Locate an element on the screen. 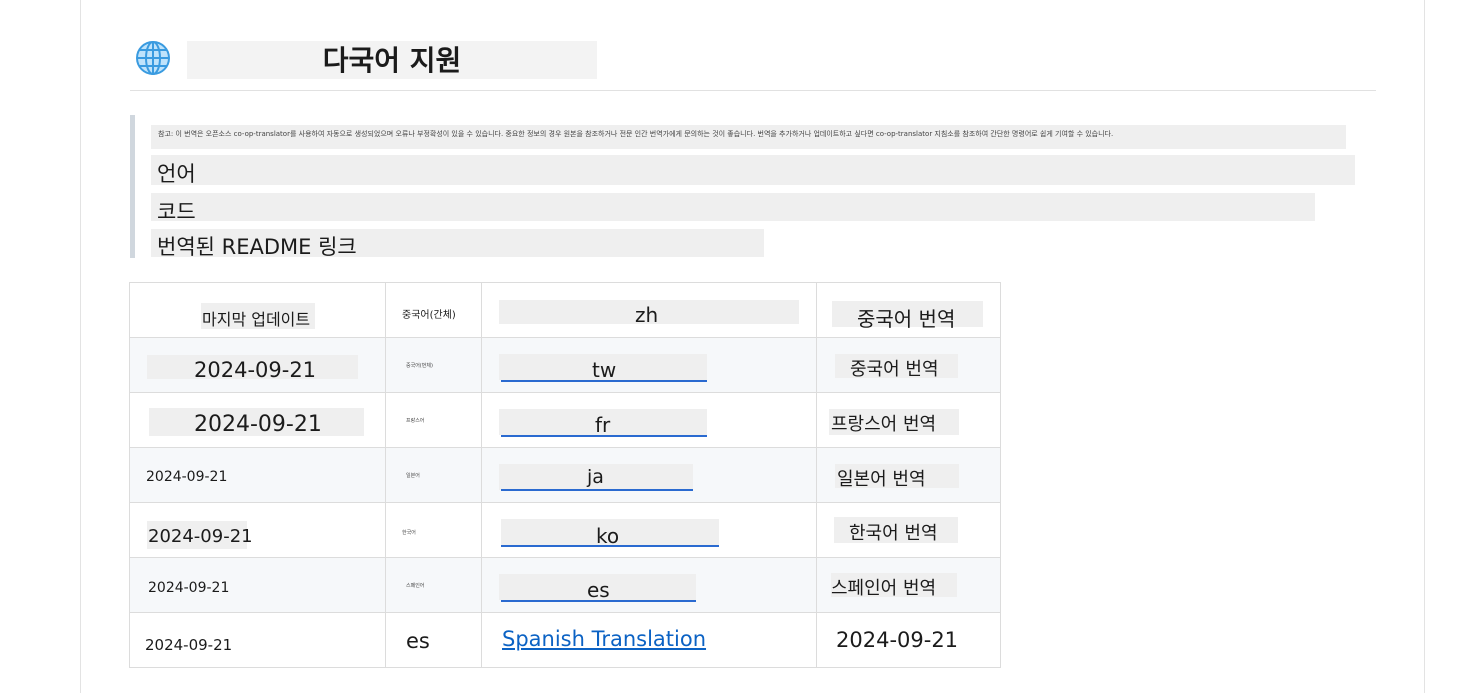  language-code-link: tw is located at coordinates (604, 370).